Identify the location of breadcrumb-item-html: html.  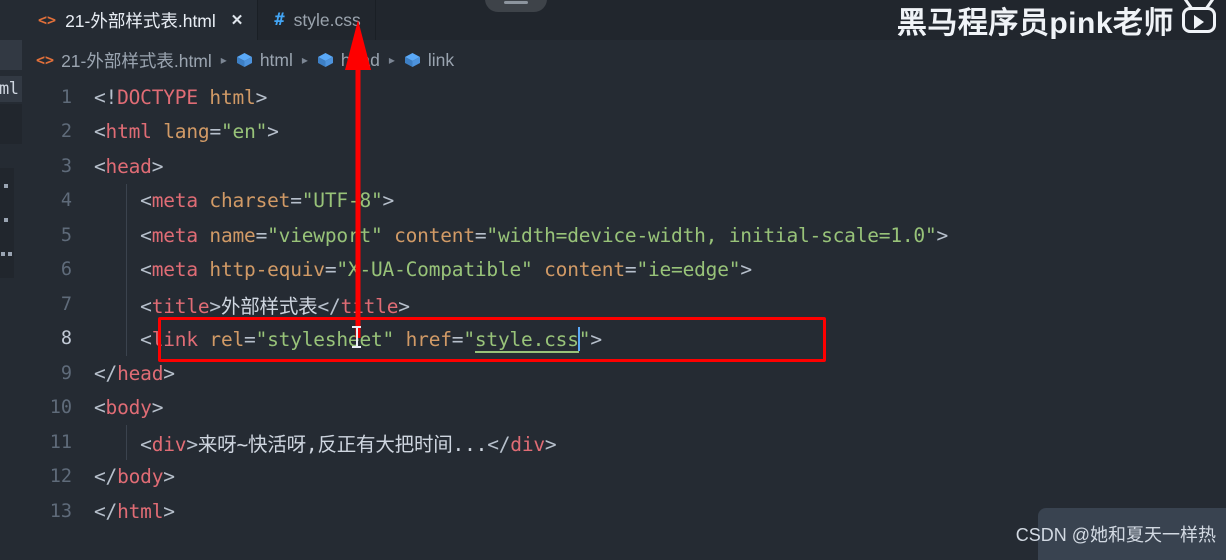
(264, 60).